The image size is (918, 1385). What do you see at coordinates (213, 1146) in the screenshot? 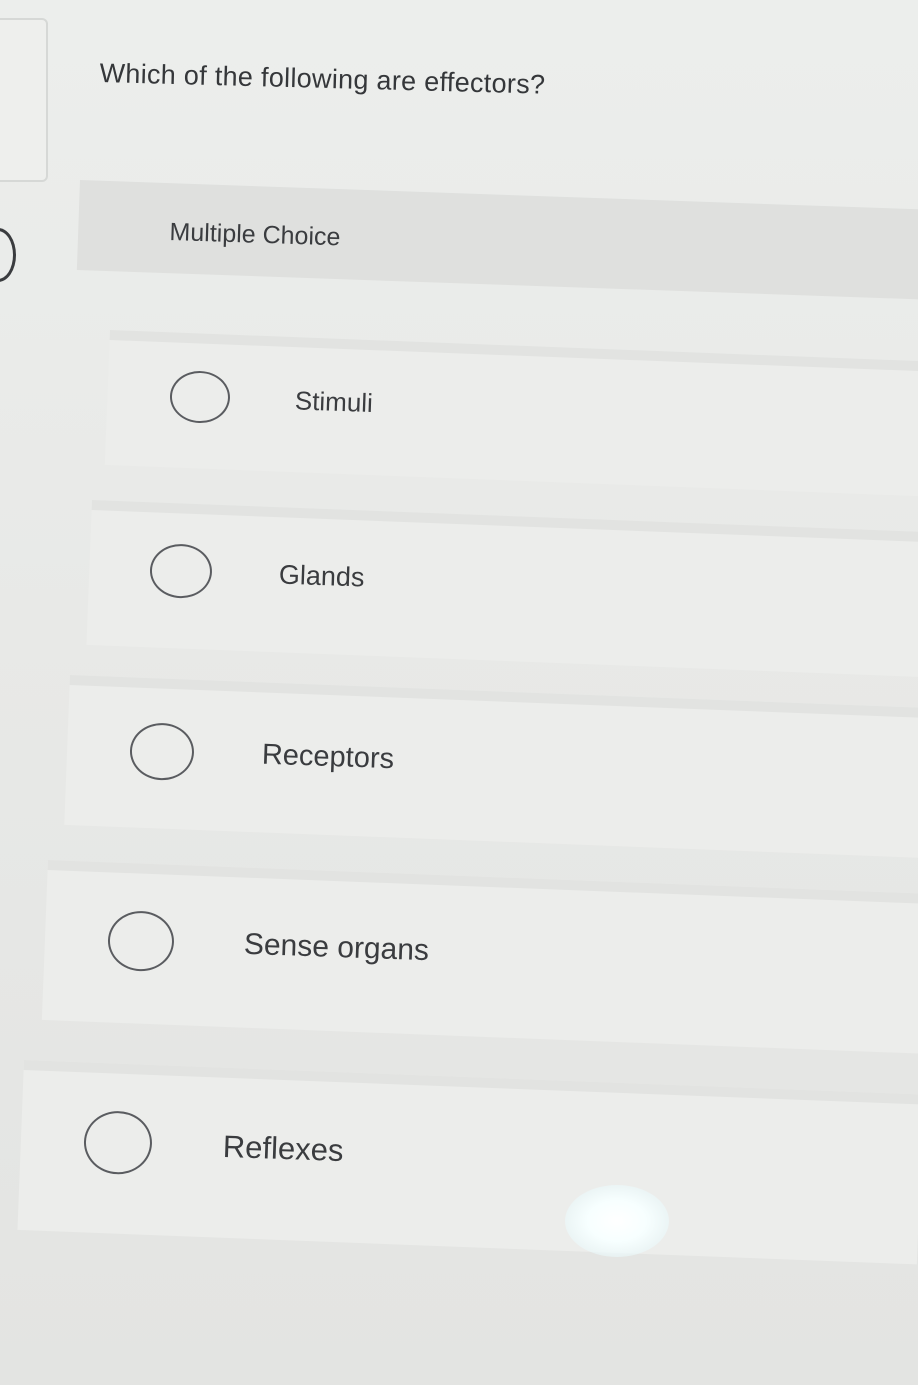
I see `option-reflexes: Reflexes` at bounding box center [213, 1146].